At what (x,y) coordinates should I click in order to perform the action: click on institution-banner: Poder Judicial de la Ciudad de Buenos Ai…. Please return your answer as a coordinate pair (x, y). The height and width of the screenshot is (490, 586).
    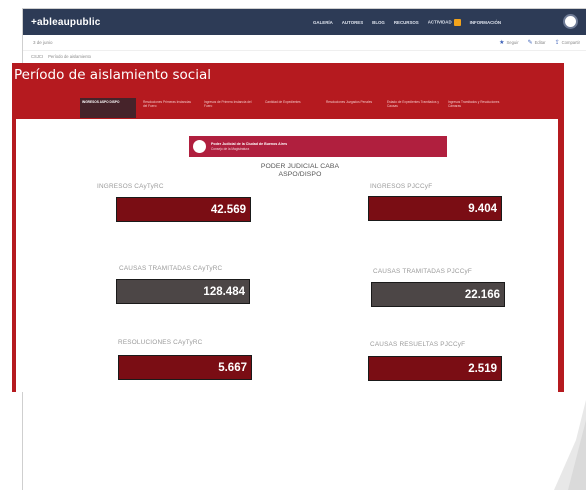
    Looking at the image, I should click on (318, 146).